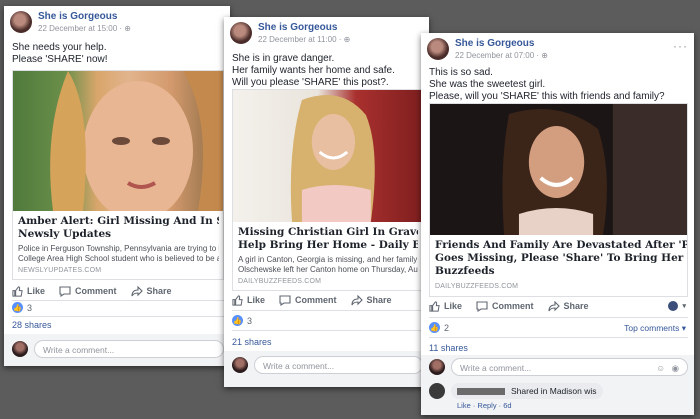 Image resolution: width=700 pixels, height=419 pixels. I want to click on post-message: She needs your help. Please 'SHARE' now!, so click(60, 54).